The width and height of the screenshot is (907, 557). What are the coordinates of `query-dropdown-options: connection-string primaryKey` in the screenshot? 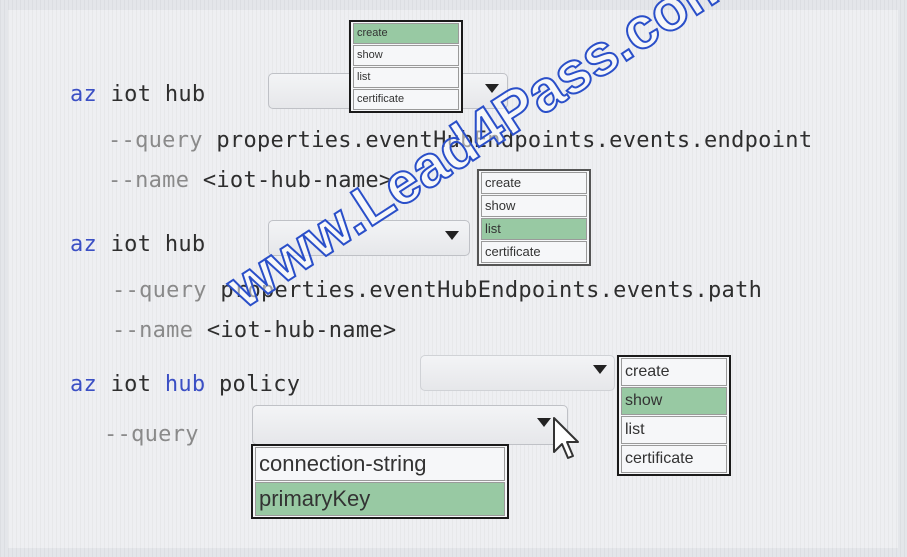 It's located at (380, 481).